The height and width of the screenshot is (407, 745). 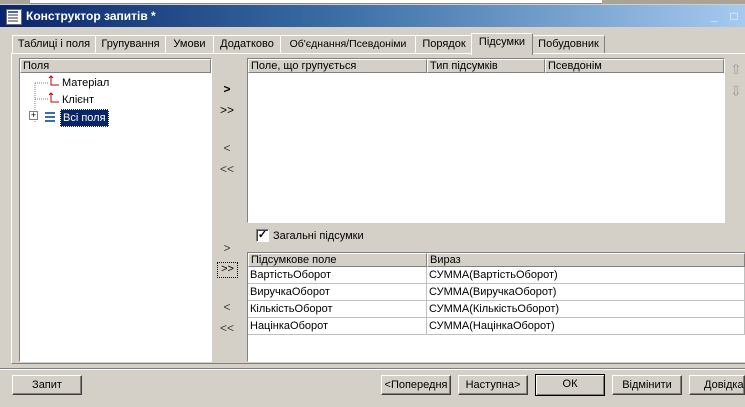 What do you see at coordinates (227, 328) in the screenshot?
I see `remove-all-totals-button: <<` at bounding box center [227, 328].